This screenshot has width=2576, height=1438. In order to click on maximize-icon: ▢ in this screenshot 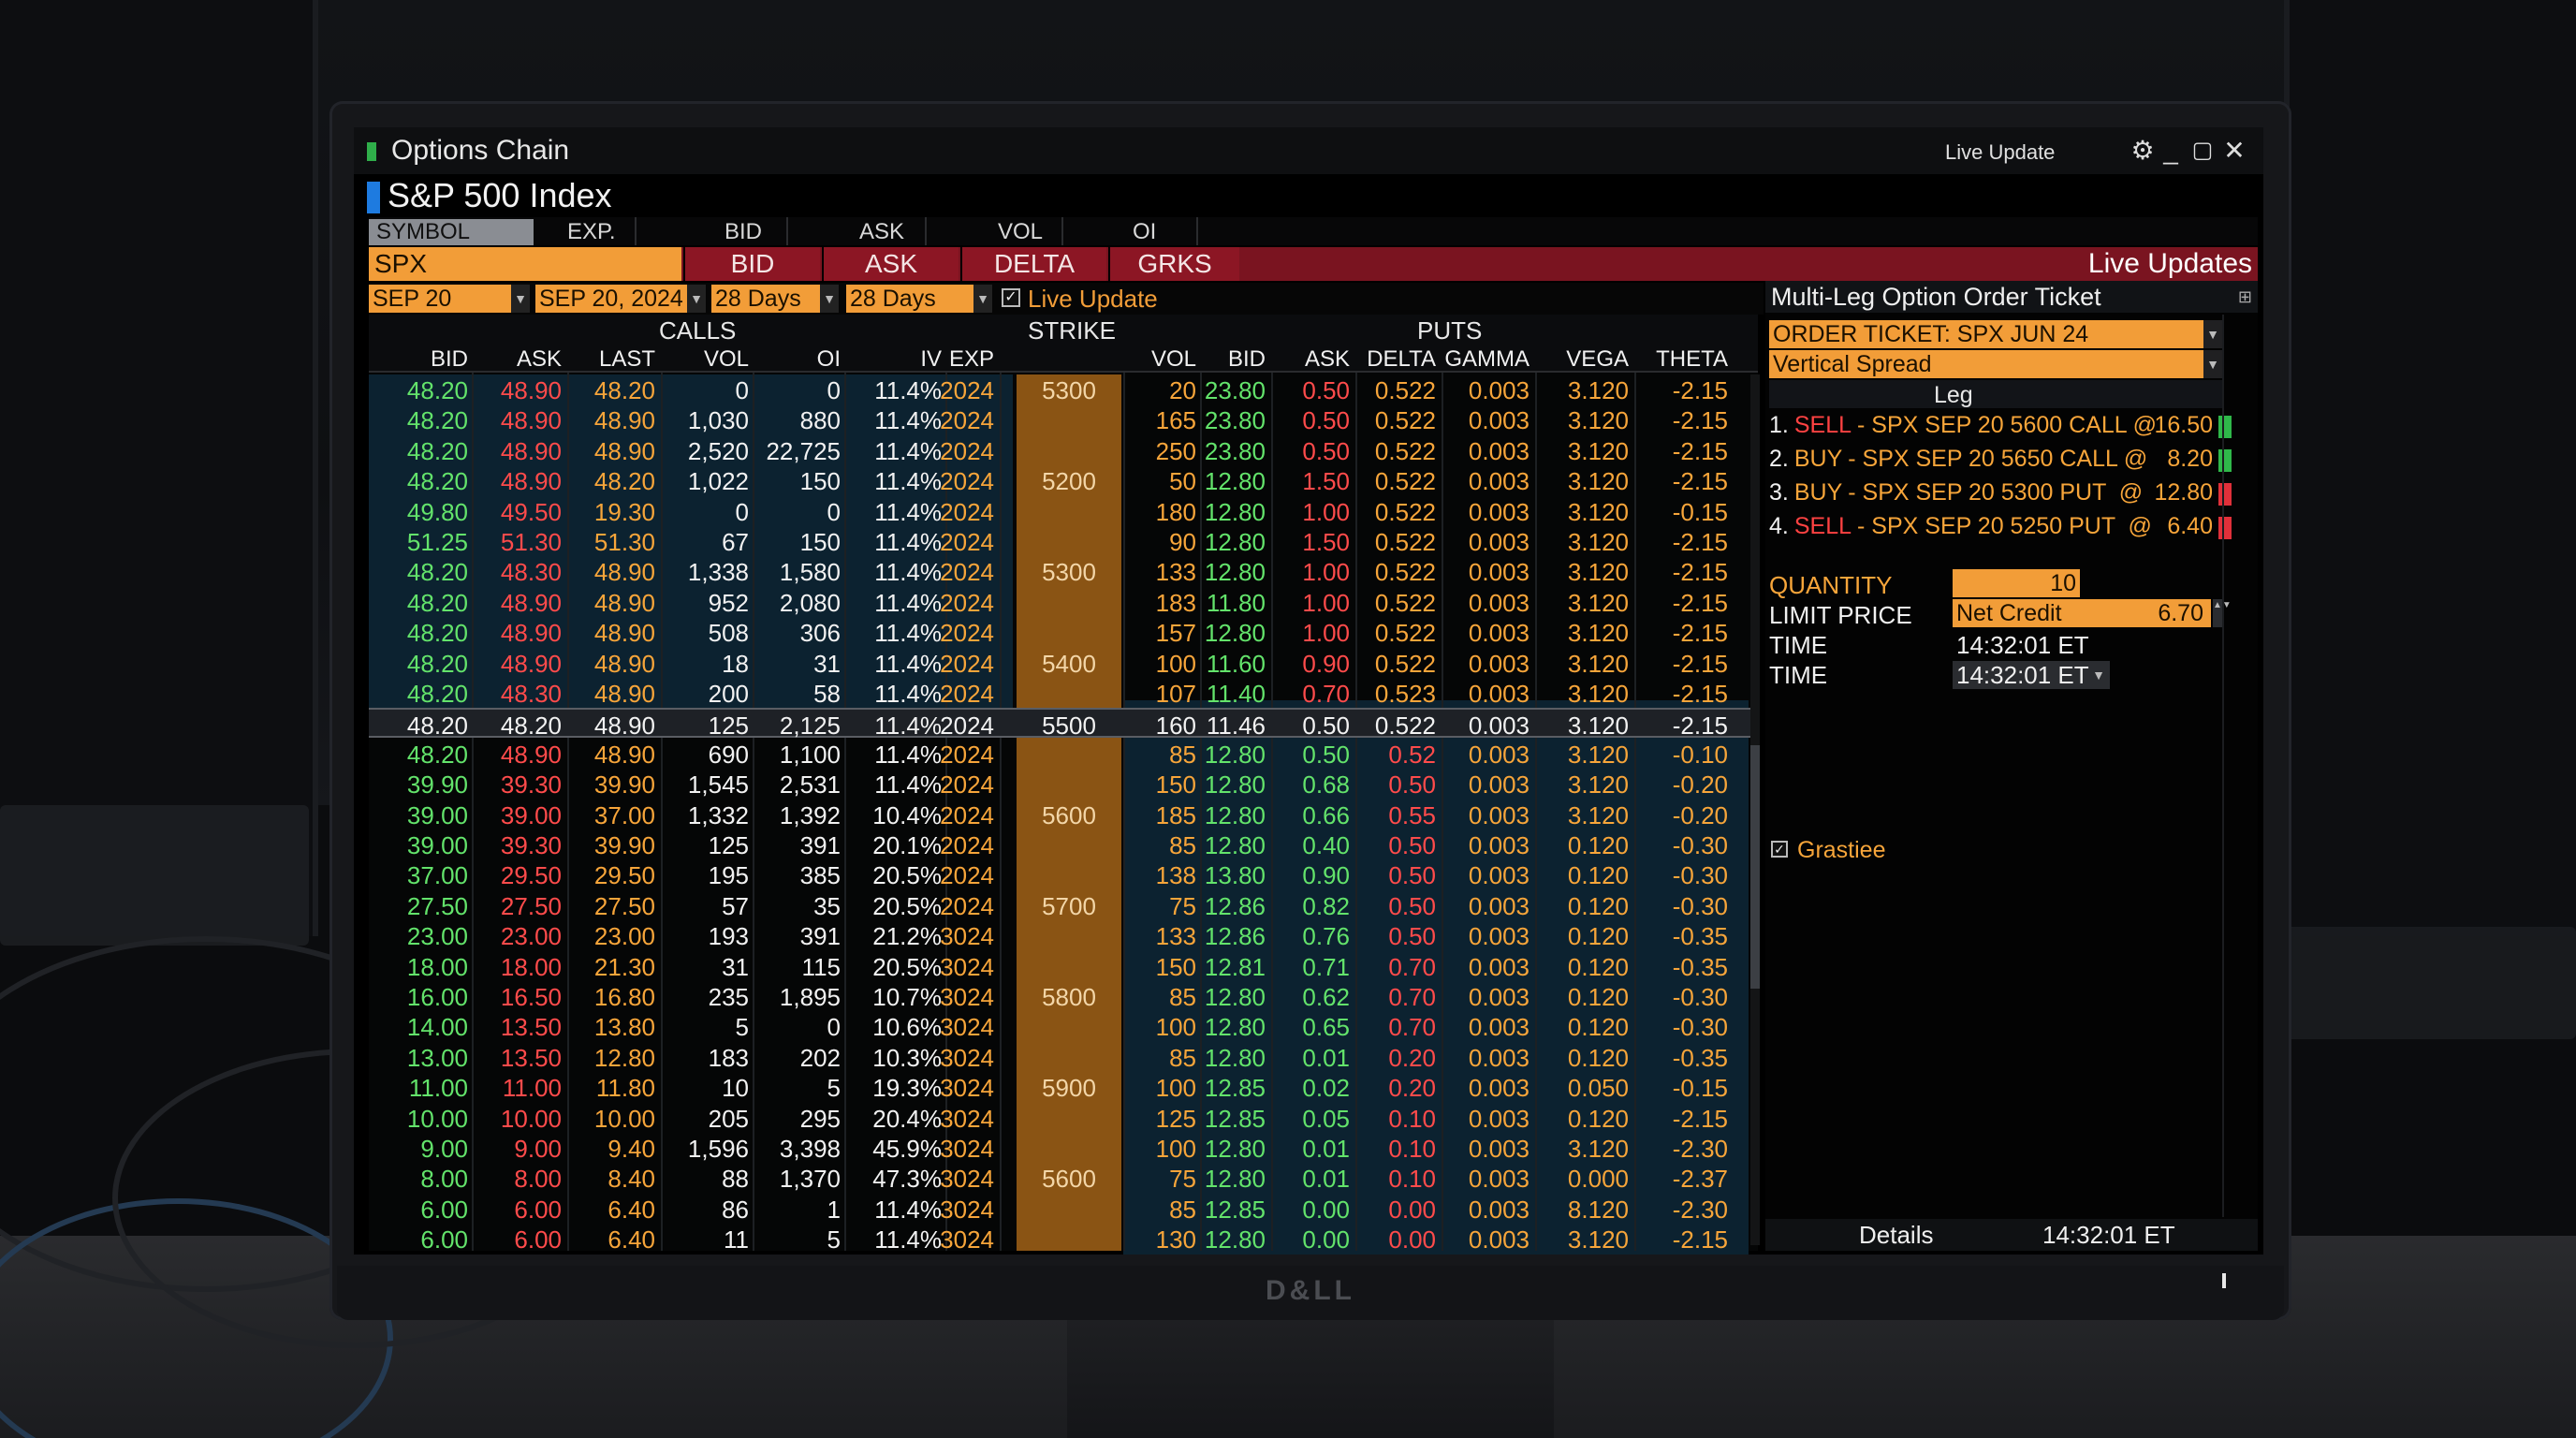, I will do `click(2202, 151)`.